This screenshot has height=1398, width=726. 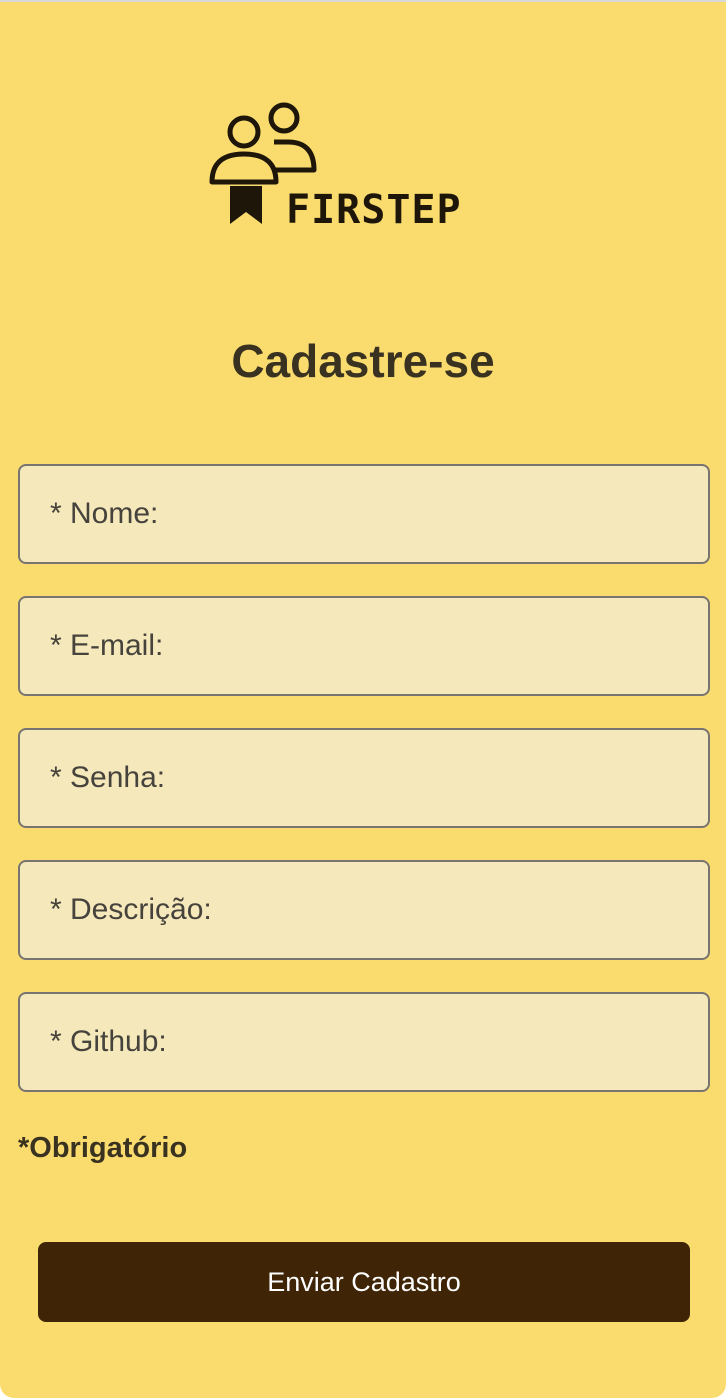 What do you see at coordinates (364, 778) in the screenshot?
I see `password-field` at bounding box center [364, 778].